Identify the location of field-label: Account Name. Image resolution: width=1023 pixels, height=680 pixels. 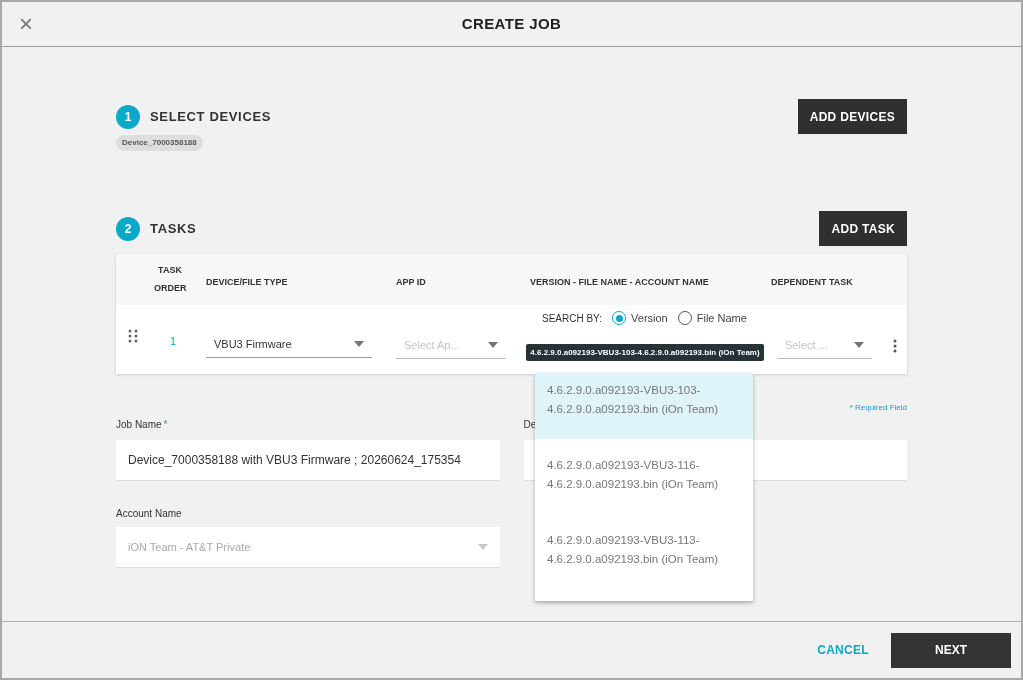
(149, 513).